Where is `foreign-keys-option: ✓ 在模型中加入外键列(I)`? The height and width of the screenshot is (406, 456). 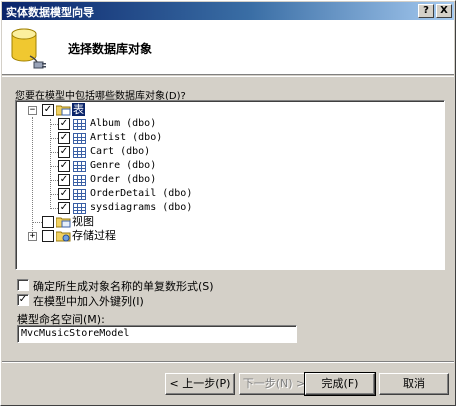 foreign-keys-option: ✓ 在模型中加入外键列(I) is located at coordinates (167, 300).